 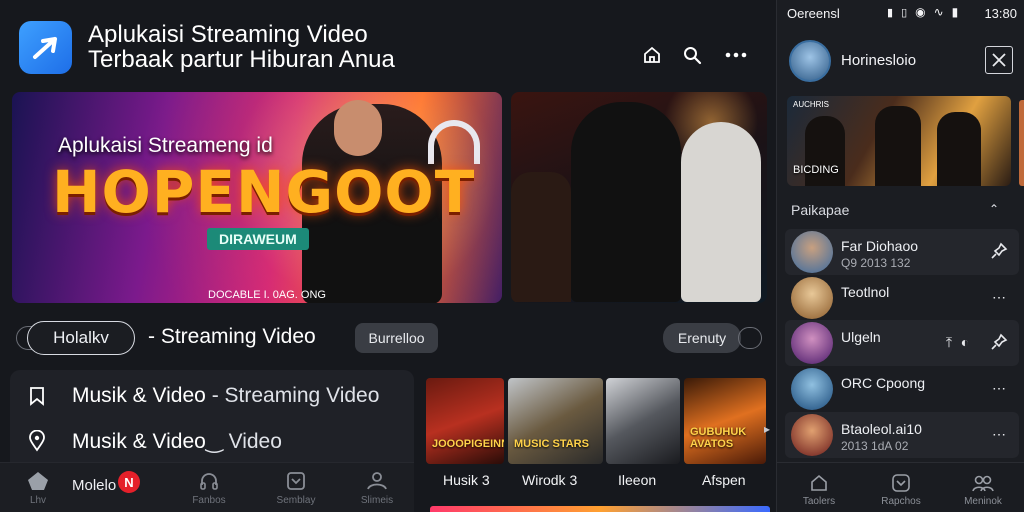 What do you see at coordinates (551, 444) in the screenshot?
I see `thumb-title: MUSIC STARS` at bounding box center [551, 444].